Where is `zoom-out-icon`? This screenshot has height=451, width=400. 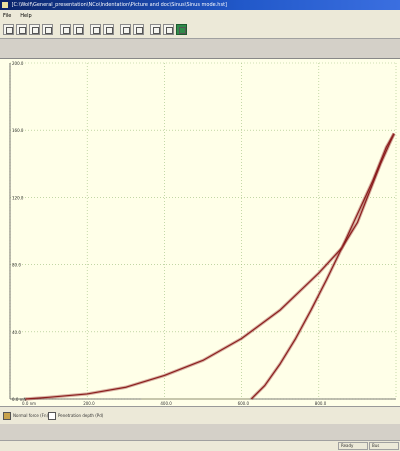 zoom-out-icon is located at coordinates (78, 29).